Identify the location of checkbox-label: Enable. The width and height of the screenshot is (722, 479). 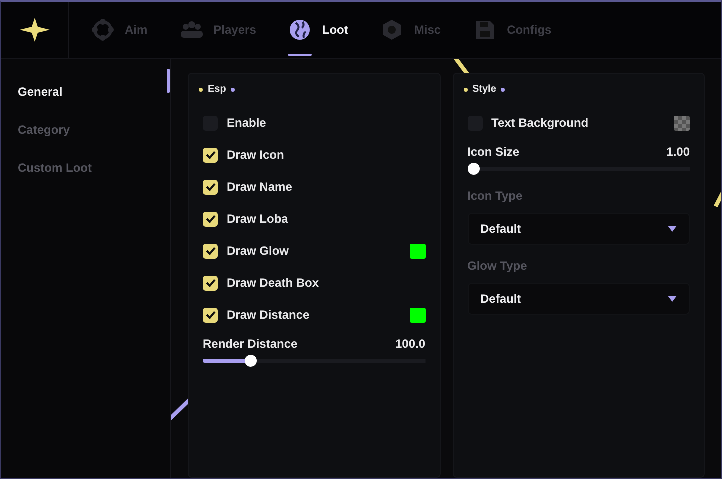
(246, 123).